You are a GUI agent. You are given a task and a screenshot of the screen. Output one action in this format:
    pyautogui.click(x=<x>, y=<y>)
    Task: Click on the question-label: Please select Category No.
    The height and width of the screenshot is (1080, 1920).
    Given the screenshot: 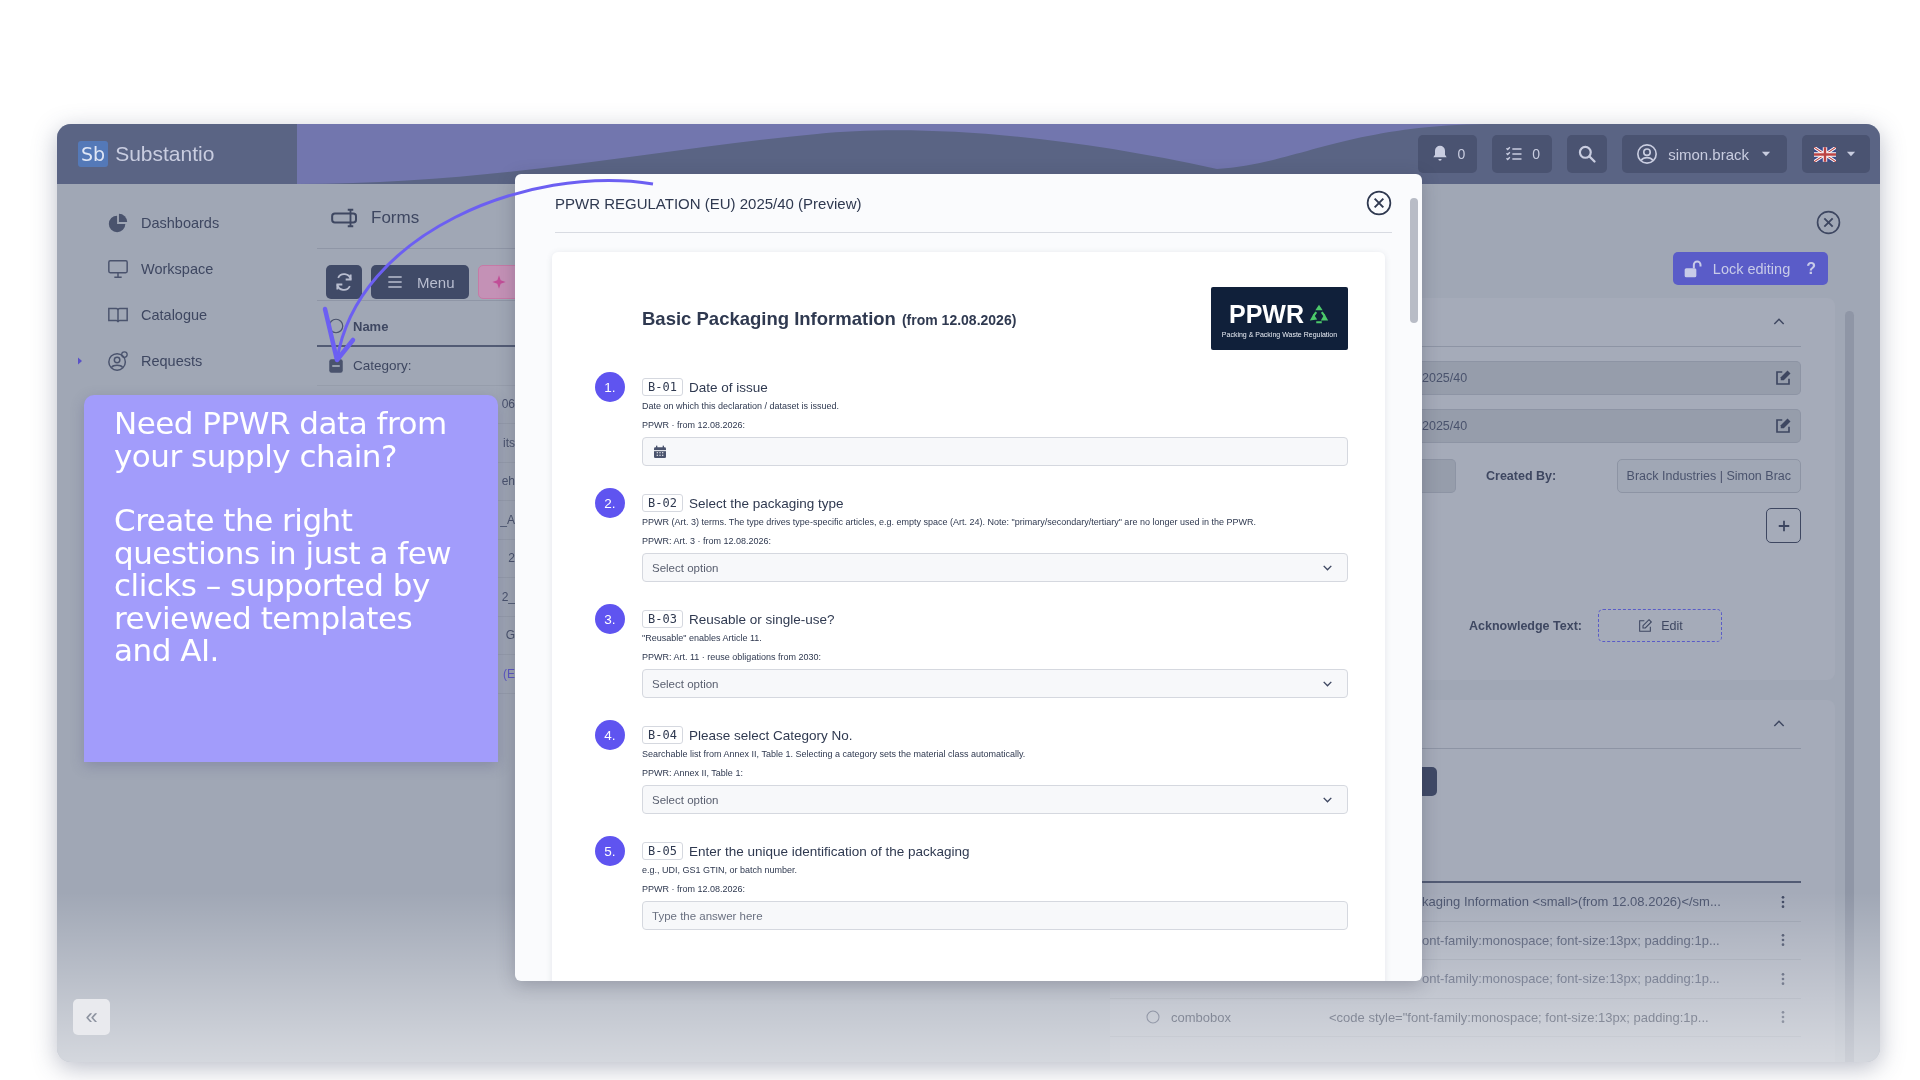 What is the action you would take?
    pyautogui.click(x=770, y=735)
    